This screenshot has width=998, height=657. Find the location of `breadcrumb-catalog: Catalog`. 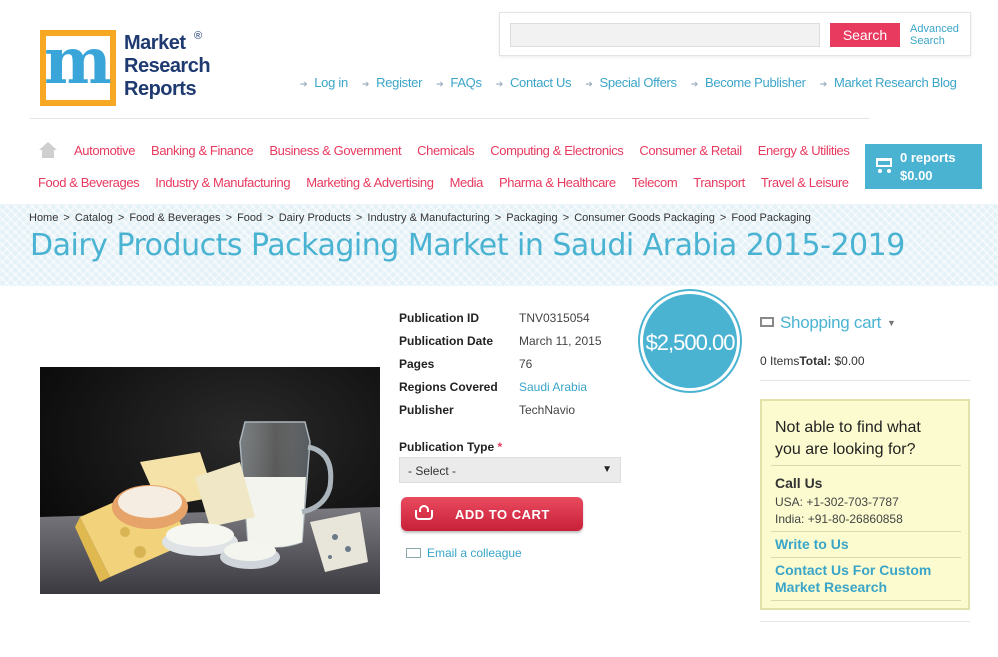

breadcrumb-catalog: Catalog is located at coordinates (94, 218).